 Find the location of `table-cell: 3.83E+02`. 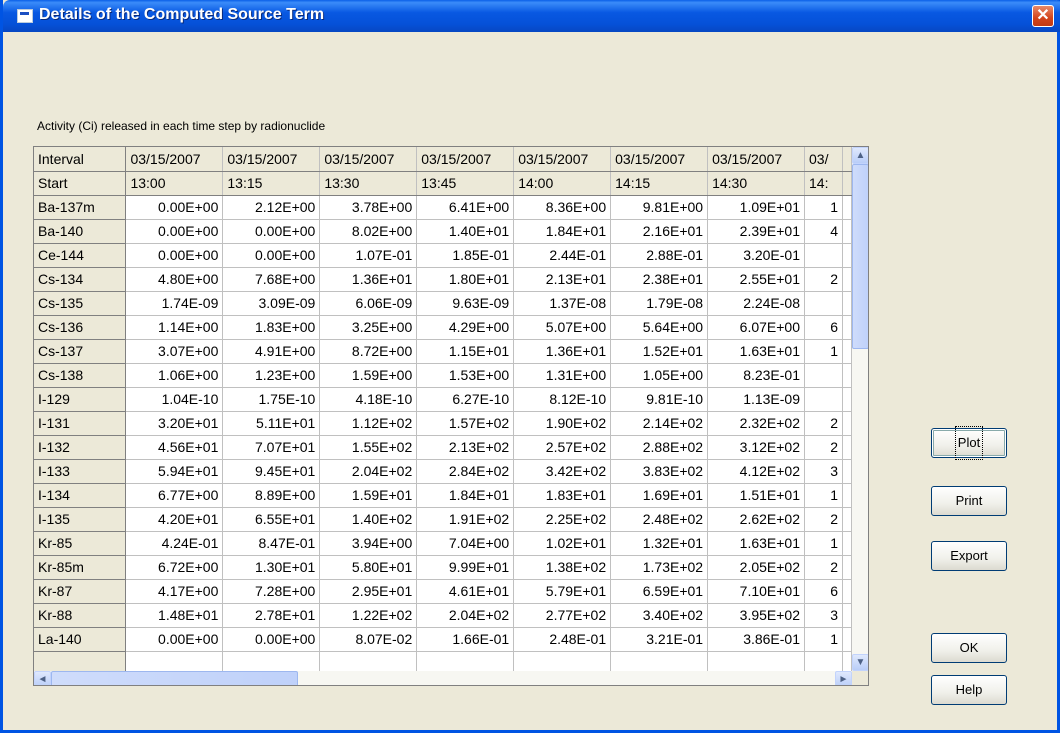

table-cell: 3.83E+02 is located at coordinates (659, 471).